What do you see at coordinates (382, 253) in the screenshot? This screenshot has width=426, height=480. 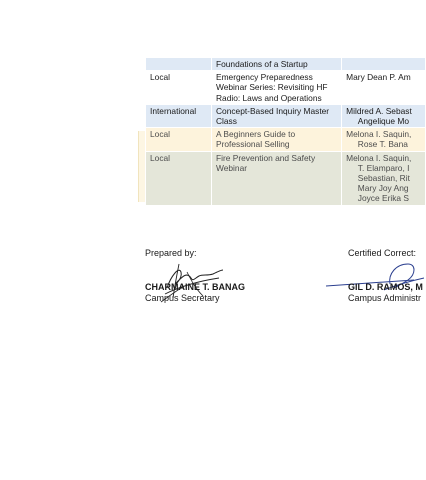 I see `certified-correct-label: Certified Correct:` at bounding box center [382, 253].